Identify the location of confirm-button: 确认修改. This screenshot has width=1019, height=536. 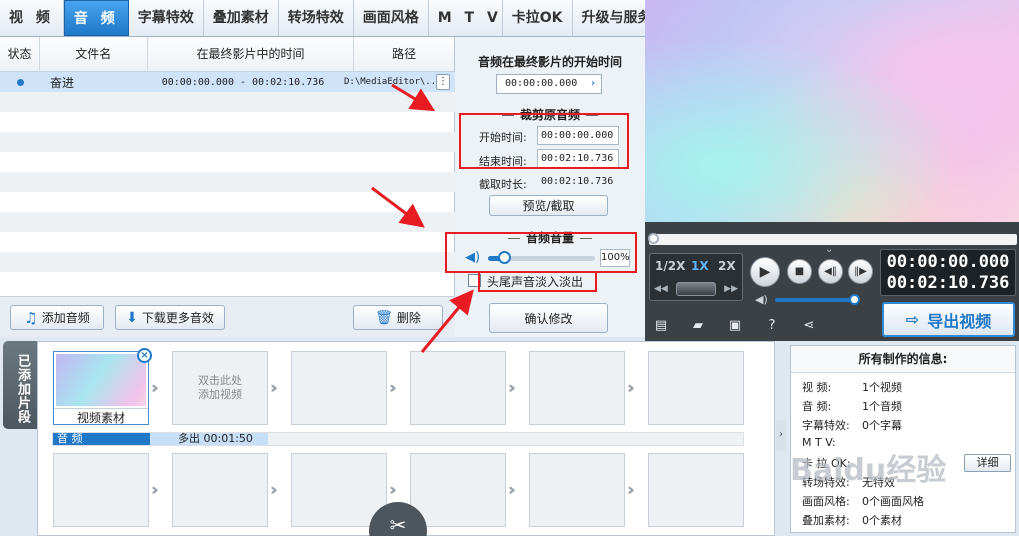
(548, 318).